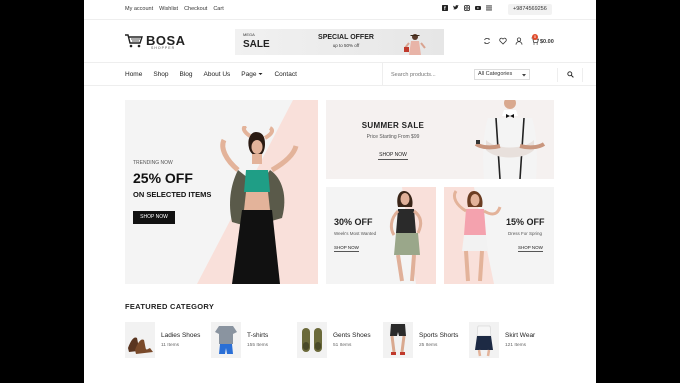 The height and width of the screenshot is (383, 680). What do you see at coordinates (154, 217) in the screenshot?
I see `hero-shop-now-button: SHOP NOW` at bounding box center [154, 217].